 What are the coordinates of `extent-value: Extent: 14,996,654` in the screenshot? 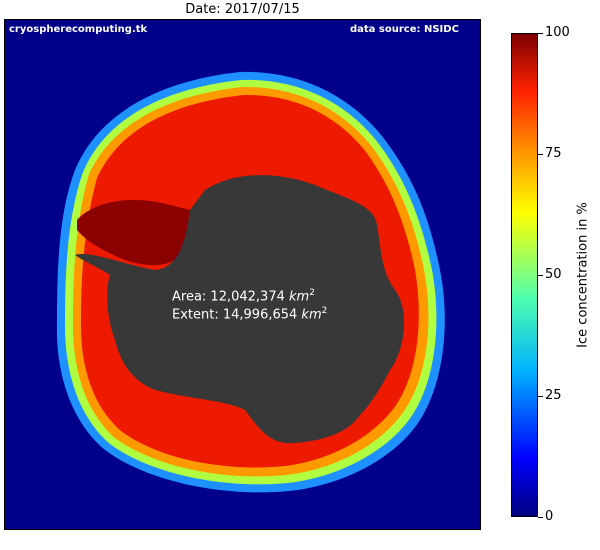 It's located at (237, 315).